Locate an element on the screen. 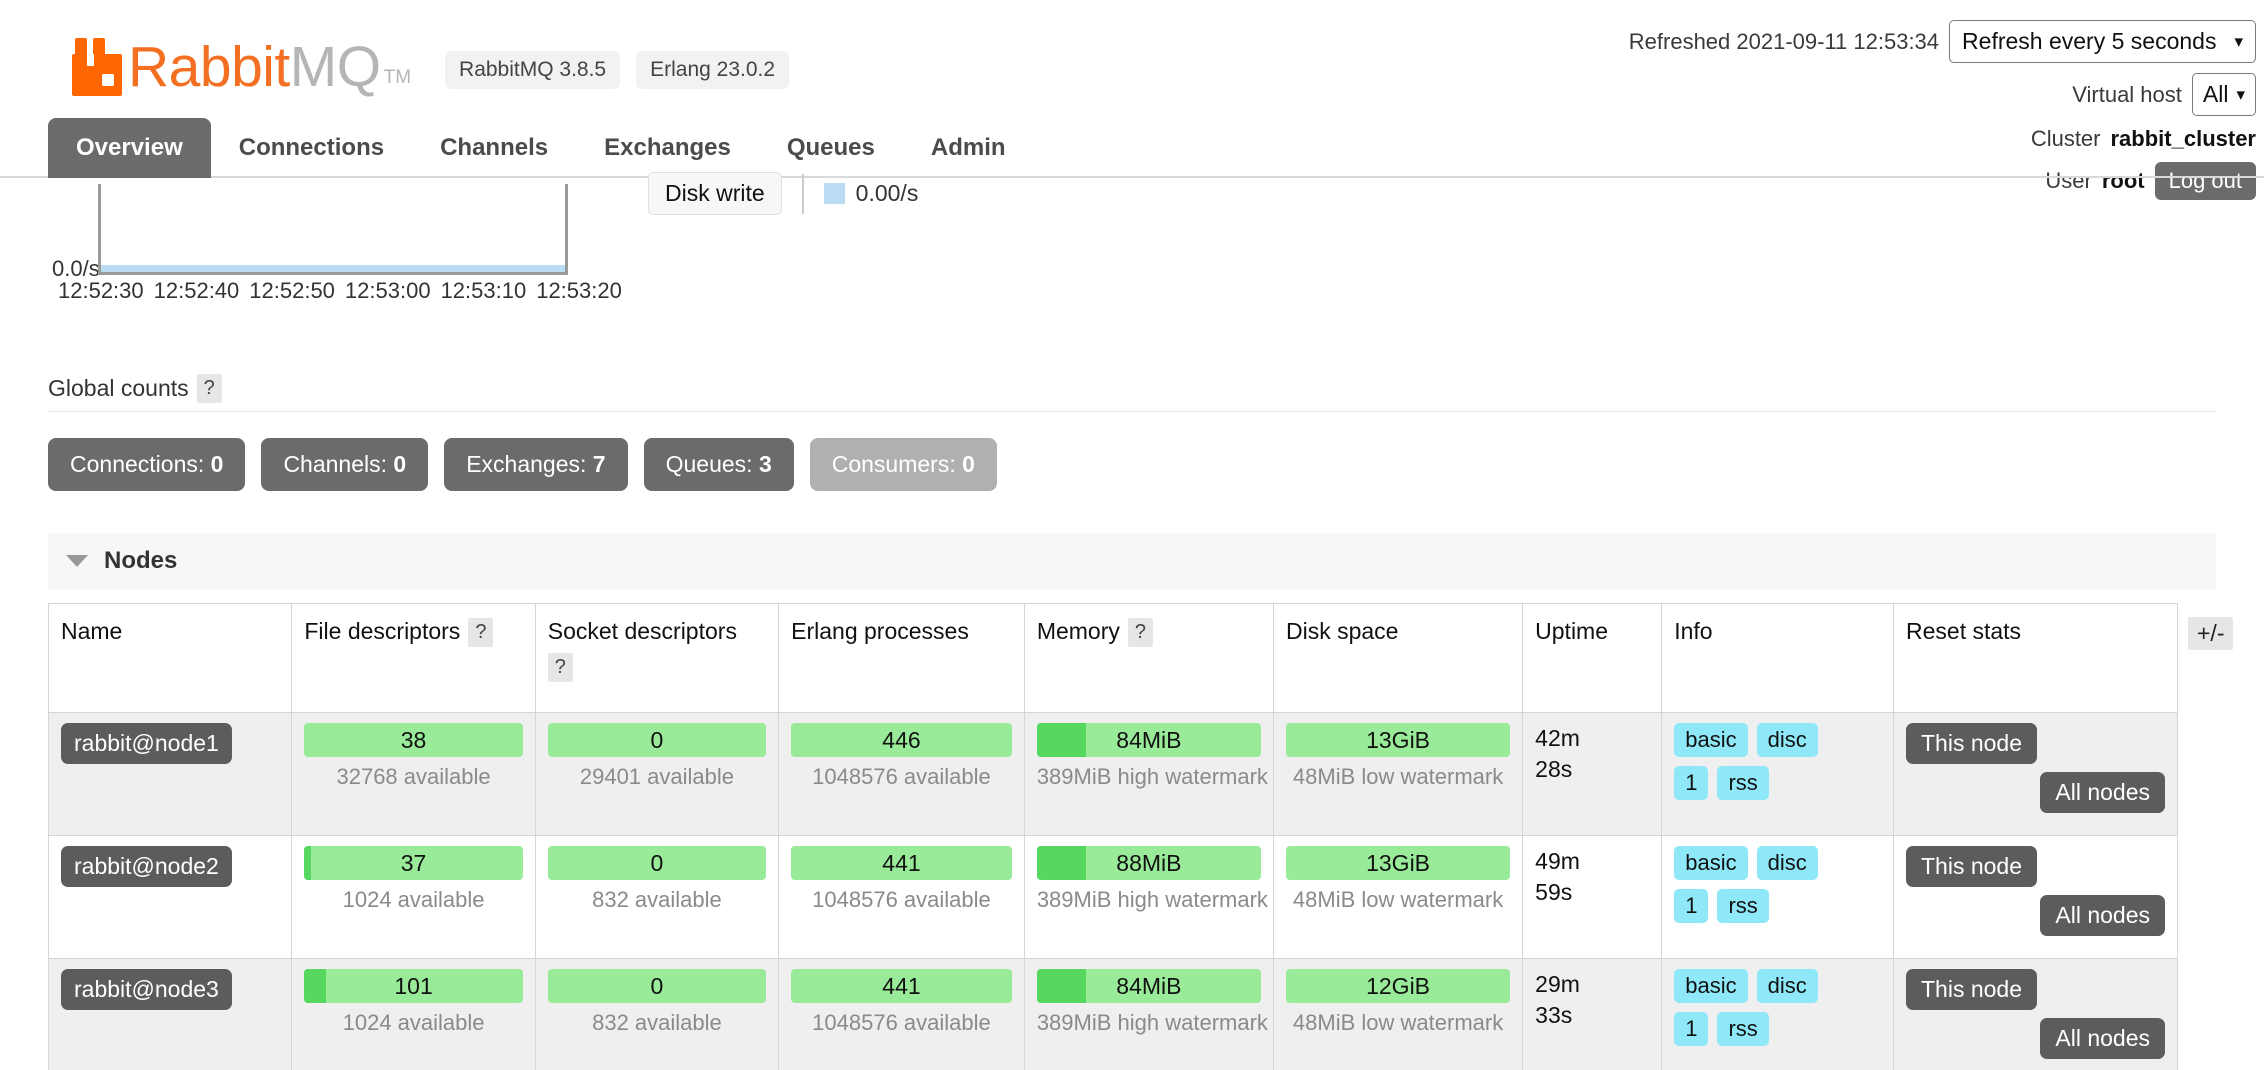  file-descriptors-bar-fill is located at coordinates (307, 863).